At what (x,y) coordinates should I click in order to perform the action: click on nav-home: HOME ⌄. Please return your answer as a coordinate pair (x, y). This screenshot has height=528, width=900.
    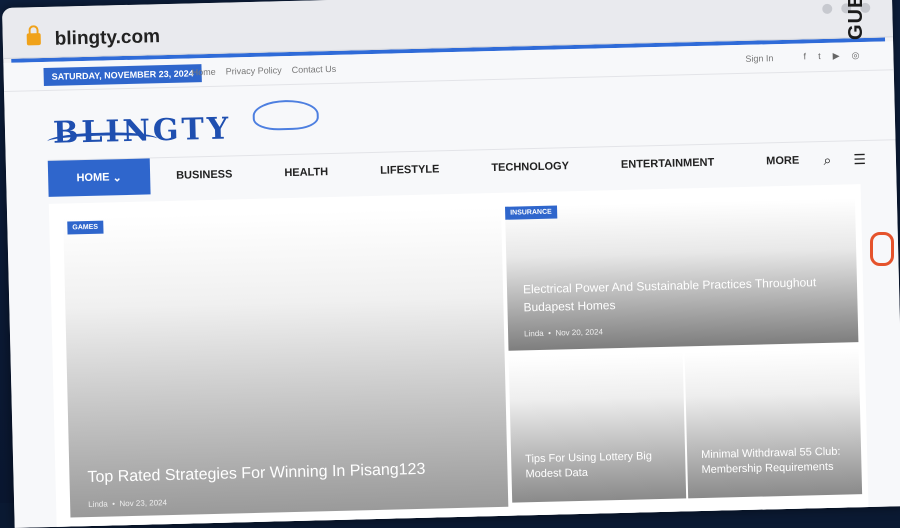
    Looking at the image, I should click on (99, 177).